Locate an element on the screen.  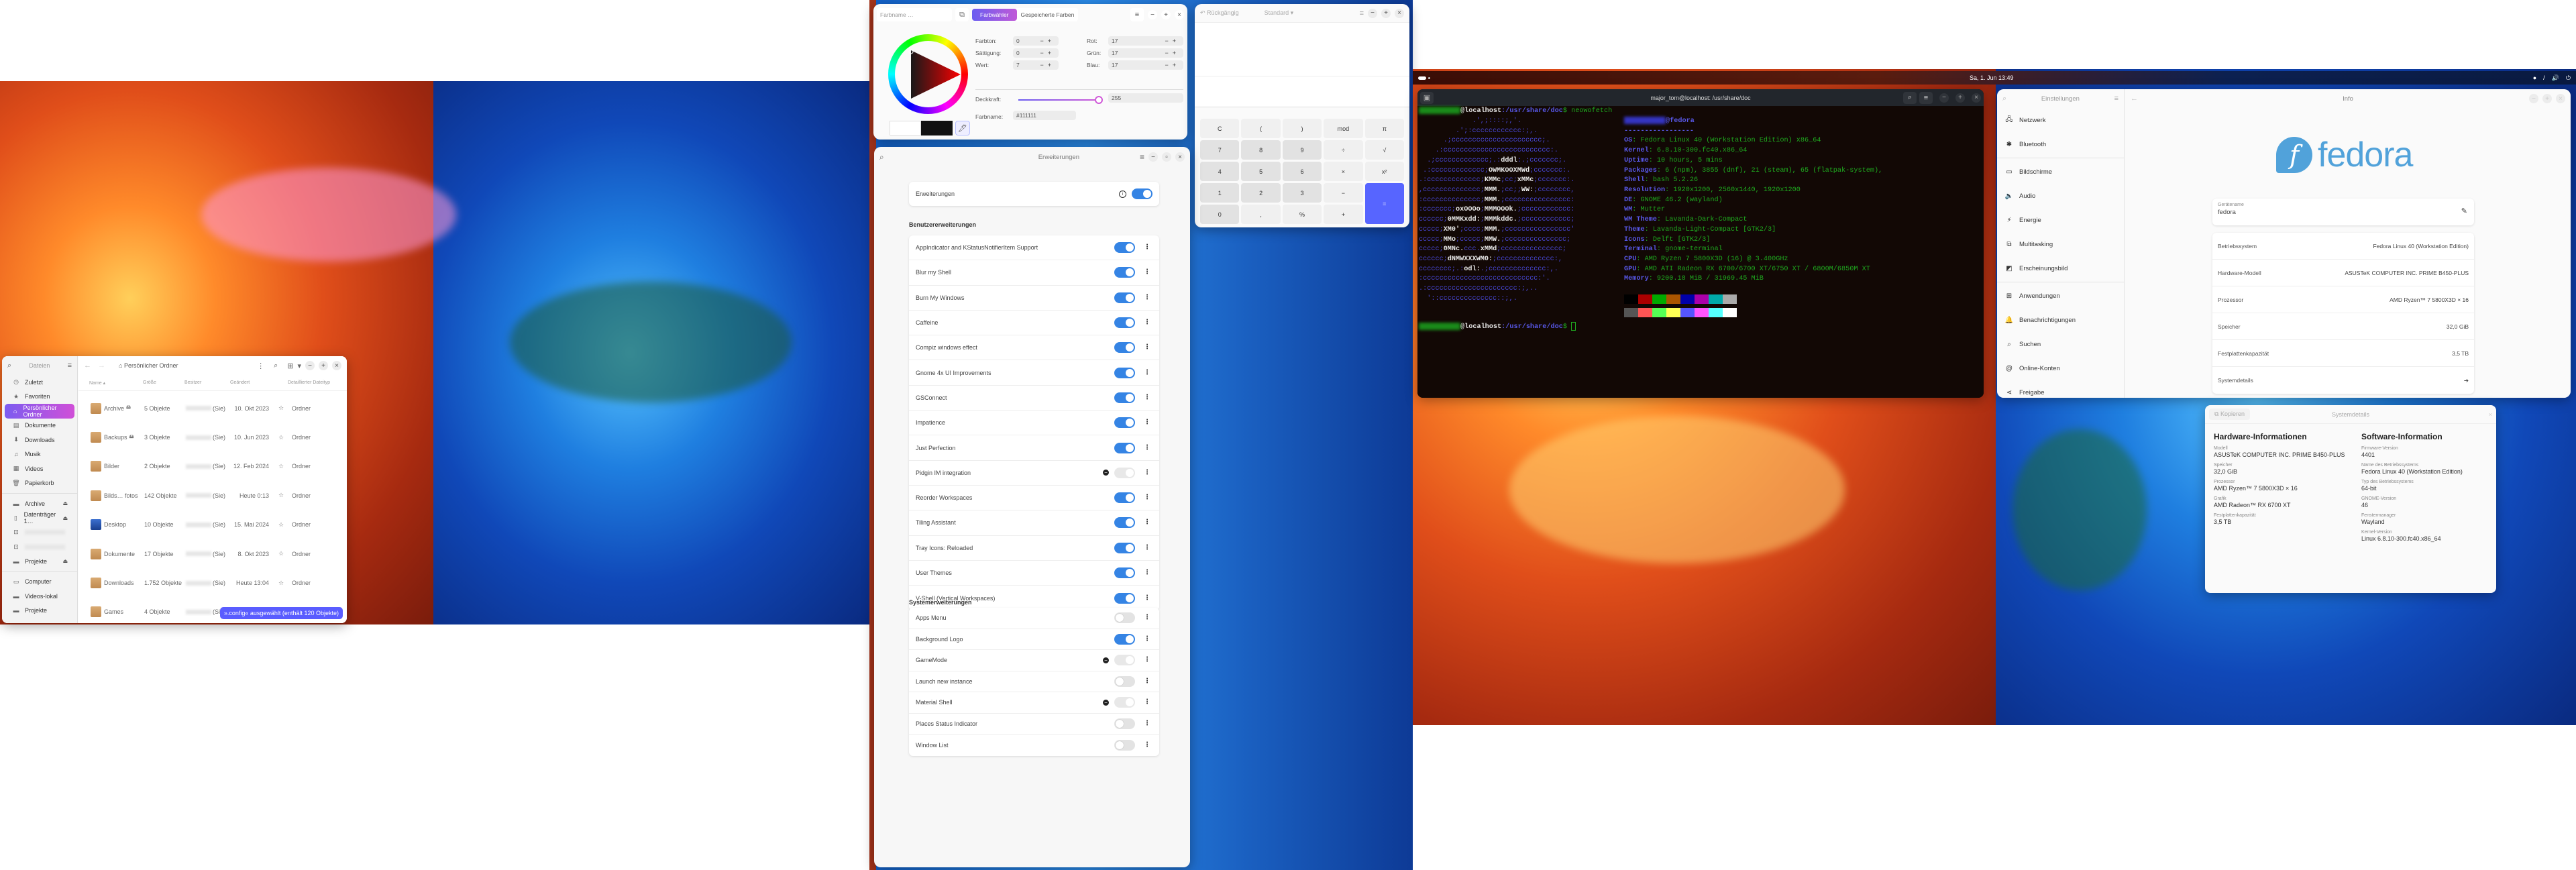
kebab-icon: ⋮ is located at coordinates (260, 366).